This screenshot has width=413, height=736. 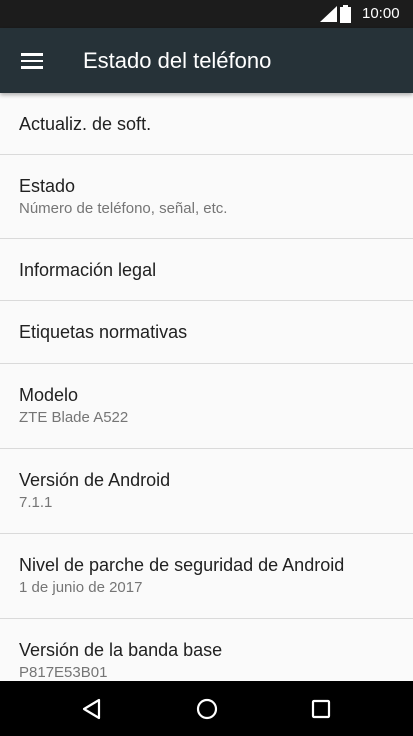 I want to click on settings-item-title: Etiquetas normativas, so click(x=103, y=332).